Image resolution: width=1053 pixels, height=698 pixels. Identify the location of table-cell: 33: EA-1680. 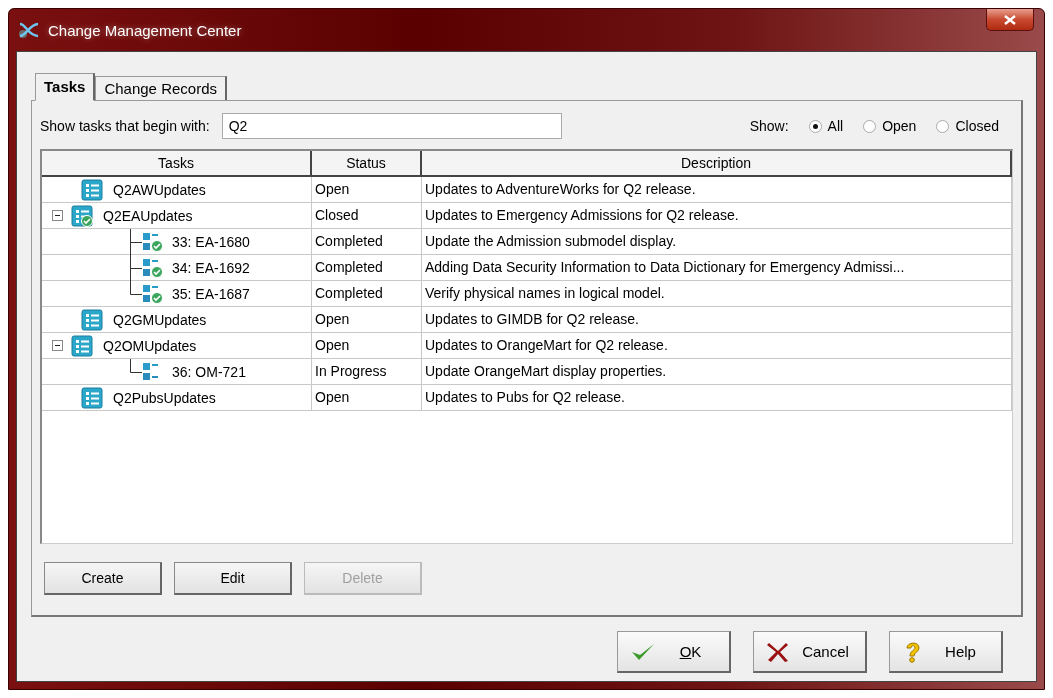
(177, 242).